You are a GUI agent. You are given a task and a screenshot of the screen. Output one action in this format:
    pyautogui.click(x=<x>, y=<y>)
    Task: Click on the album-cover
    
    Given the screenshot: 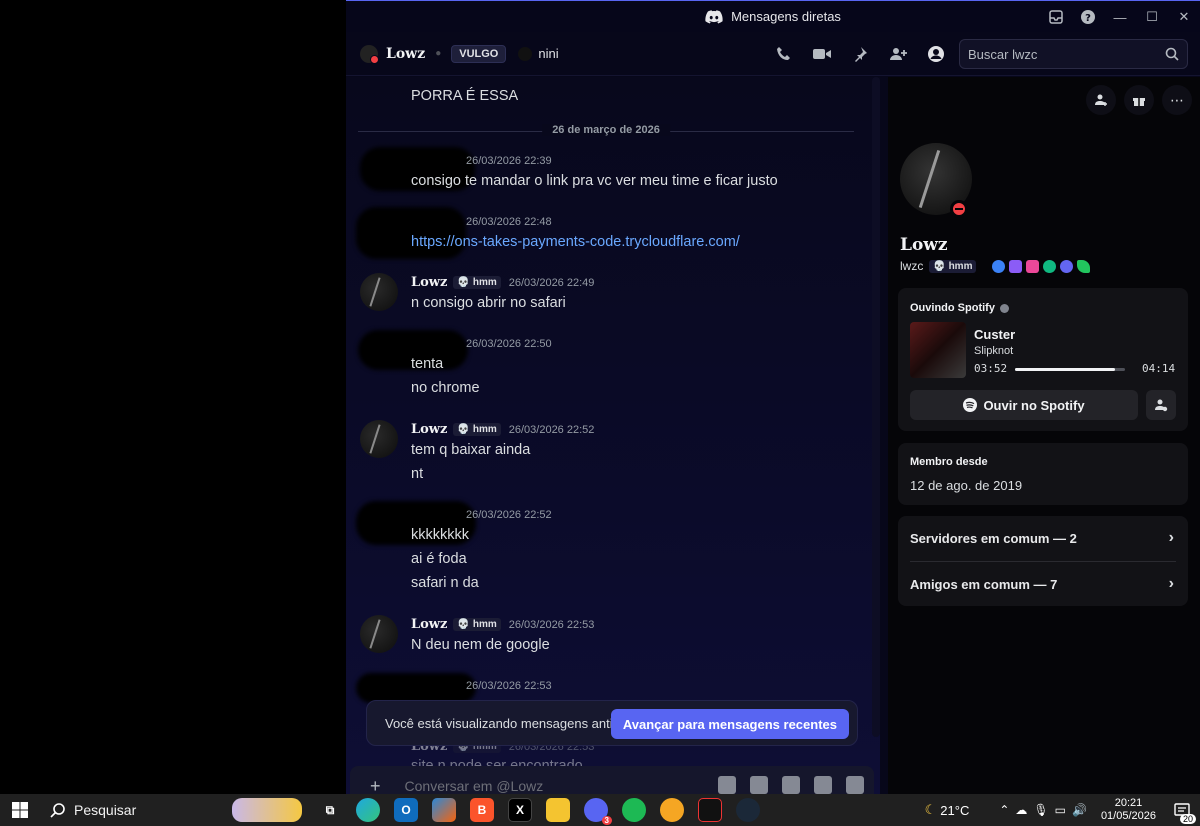 What is the action you would take?
    pyautogui.click(x=938, y=350)
    